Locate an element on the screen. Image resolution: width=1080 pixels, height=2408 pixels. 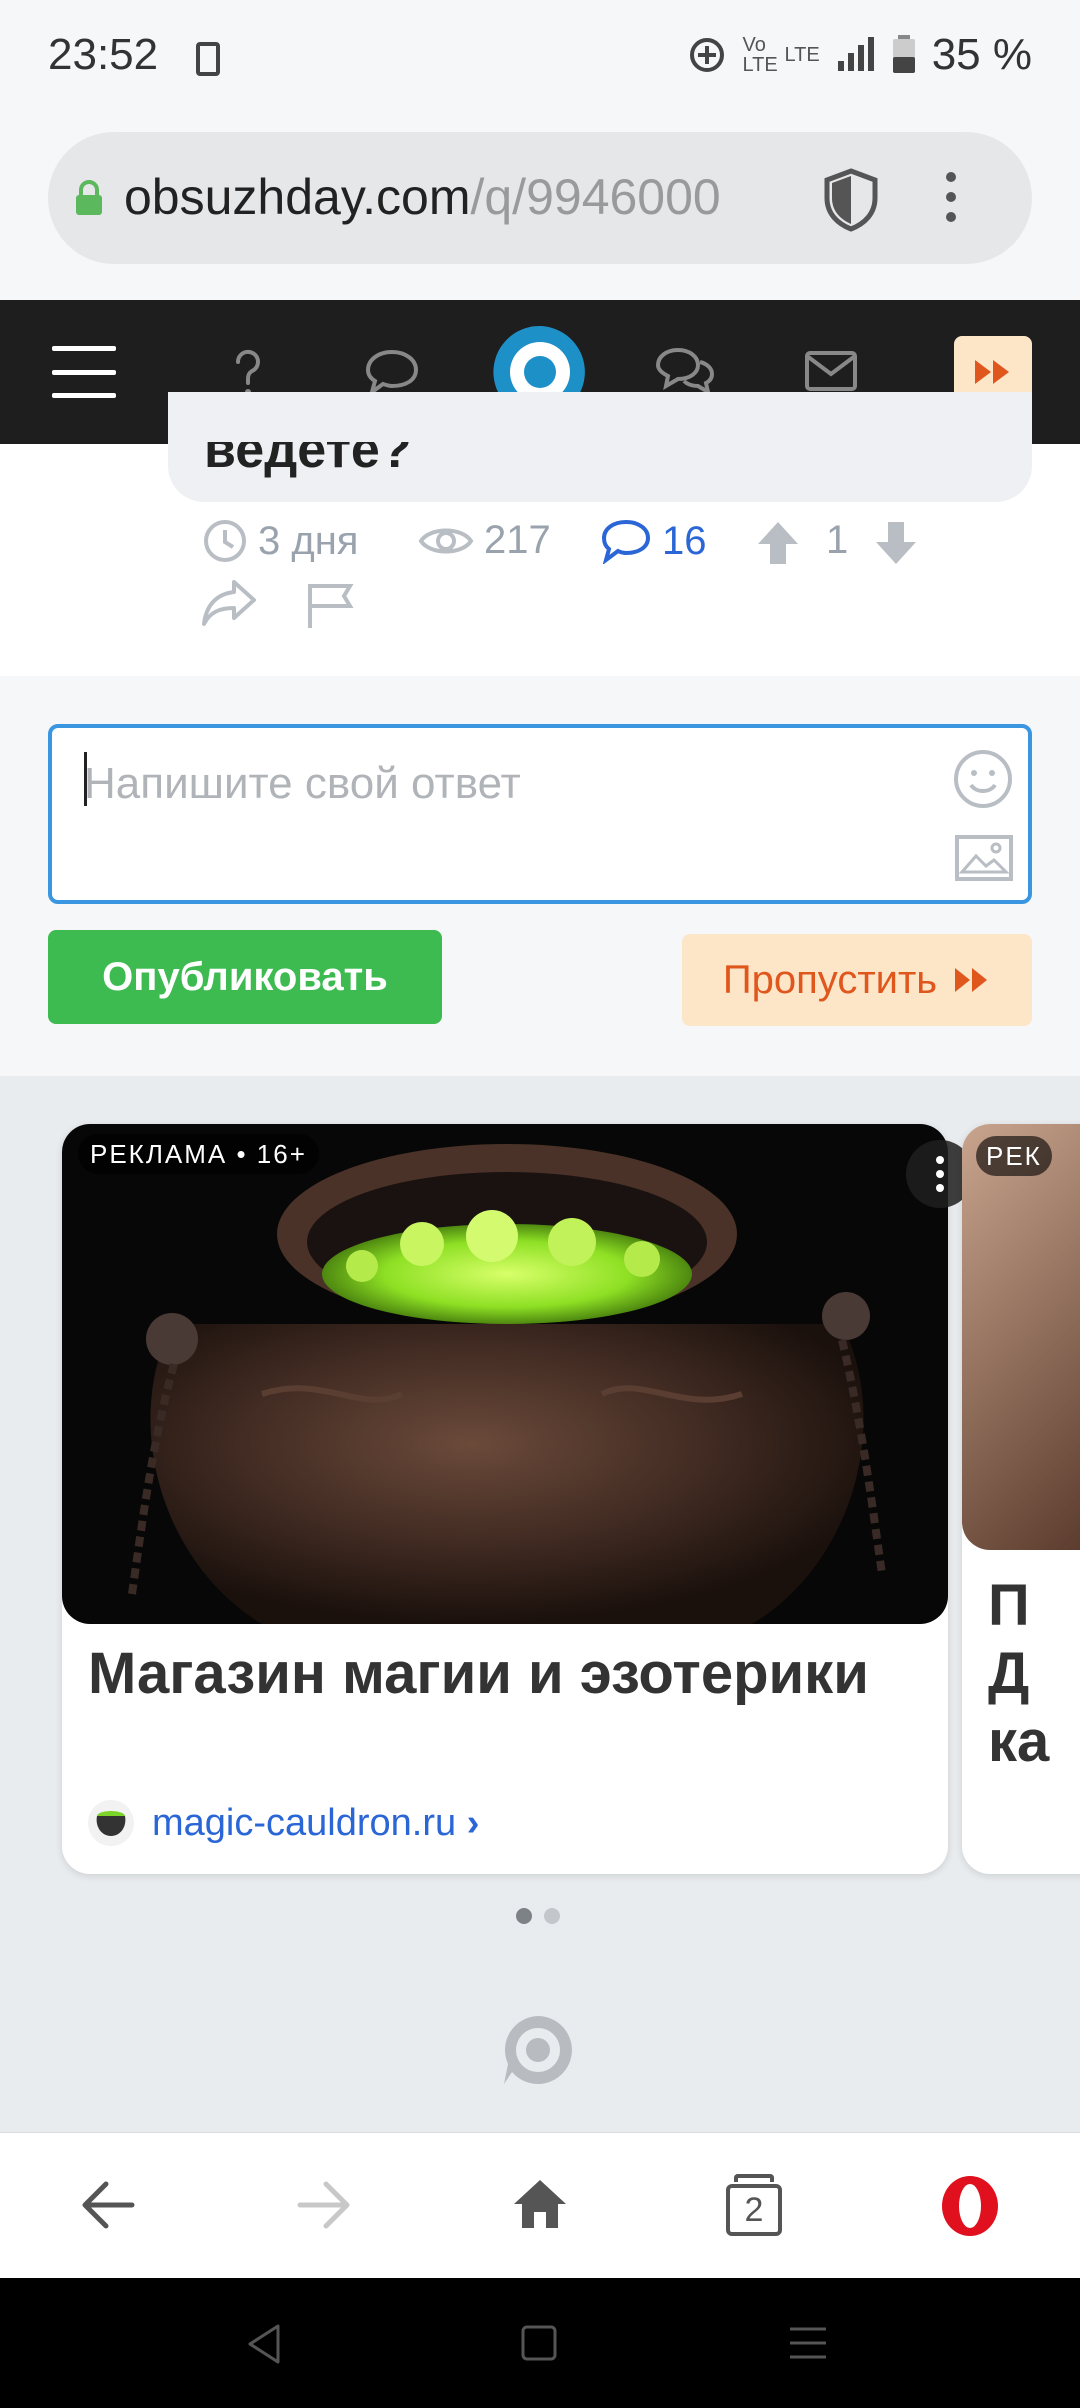
comment-icon is located at coordinates (392, 372).